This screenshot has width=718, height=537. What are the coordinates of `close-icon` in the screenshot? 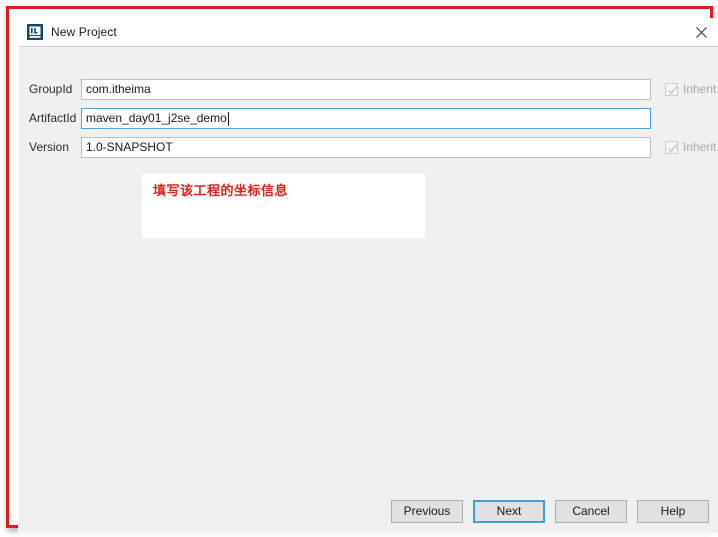 It's located at (701, 32).